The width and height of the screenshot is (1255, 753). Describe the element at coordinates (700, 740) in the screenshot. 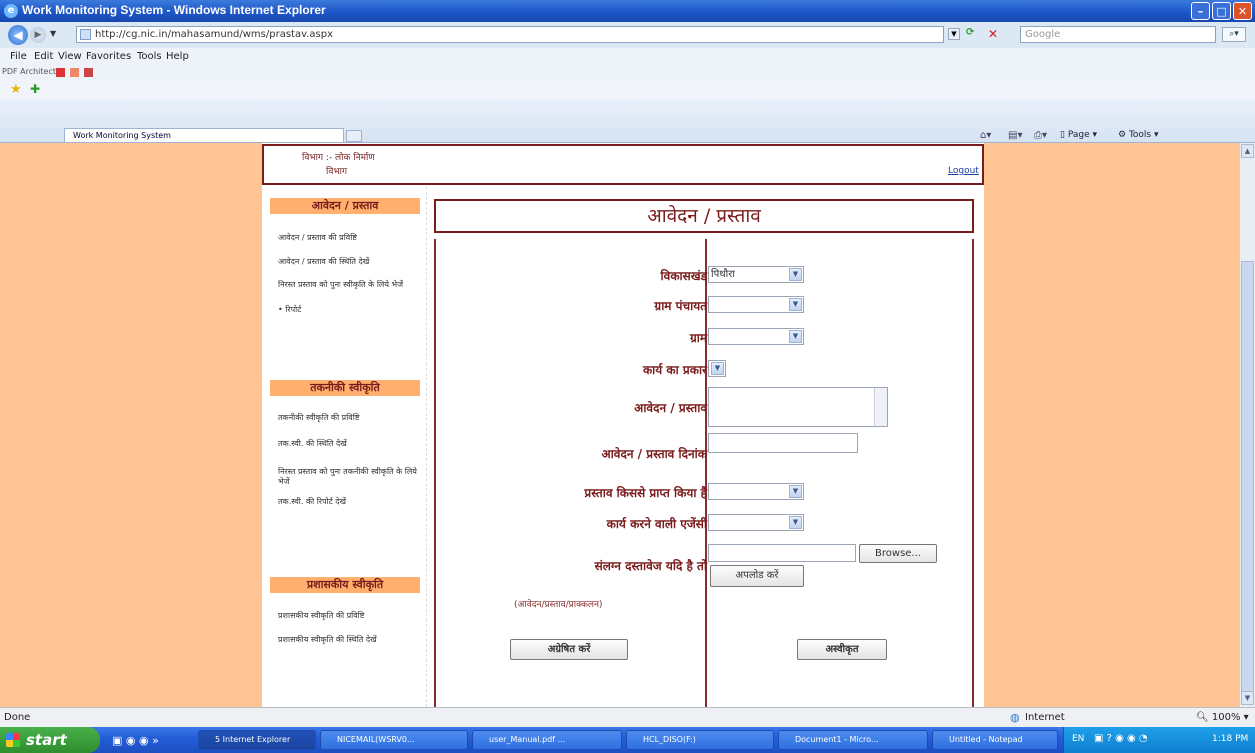

I see `task-hcl-disk: HCL_DISO(F:)` at that location.